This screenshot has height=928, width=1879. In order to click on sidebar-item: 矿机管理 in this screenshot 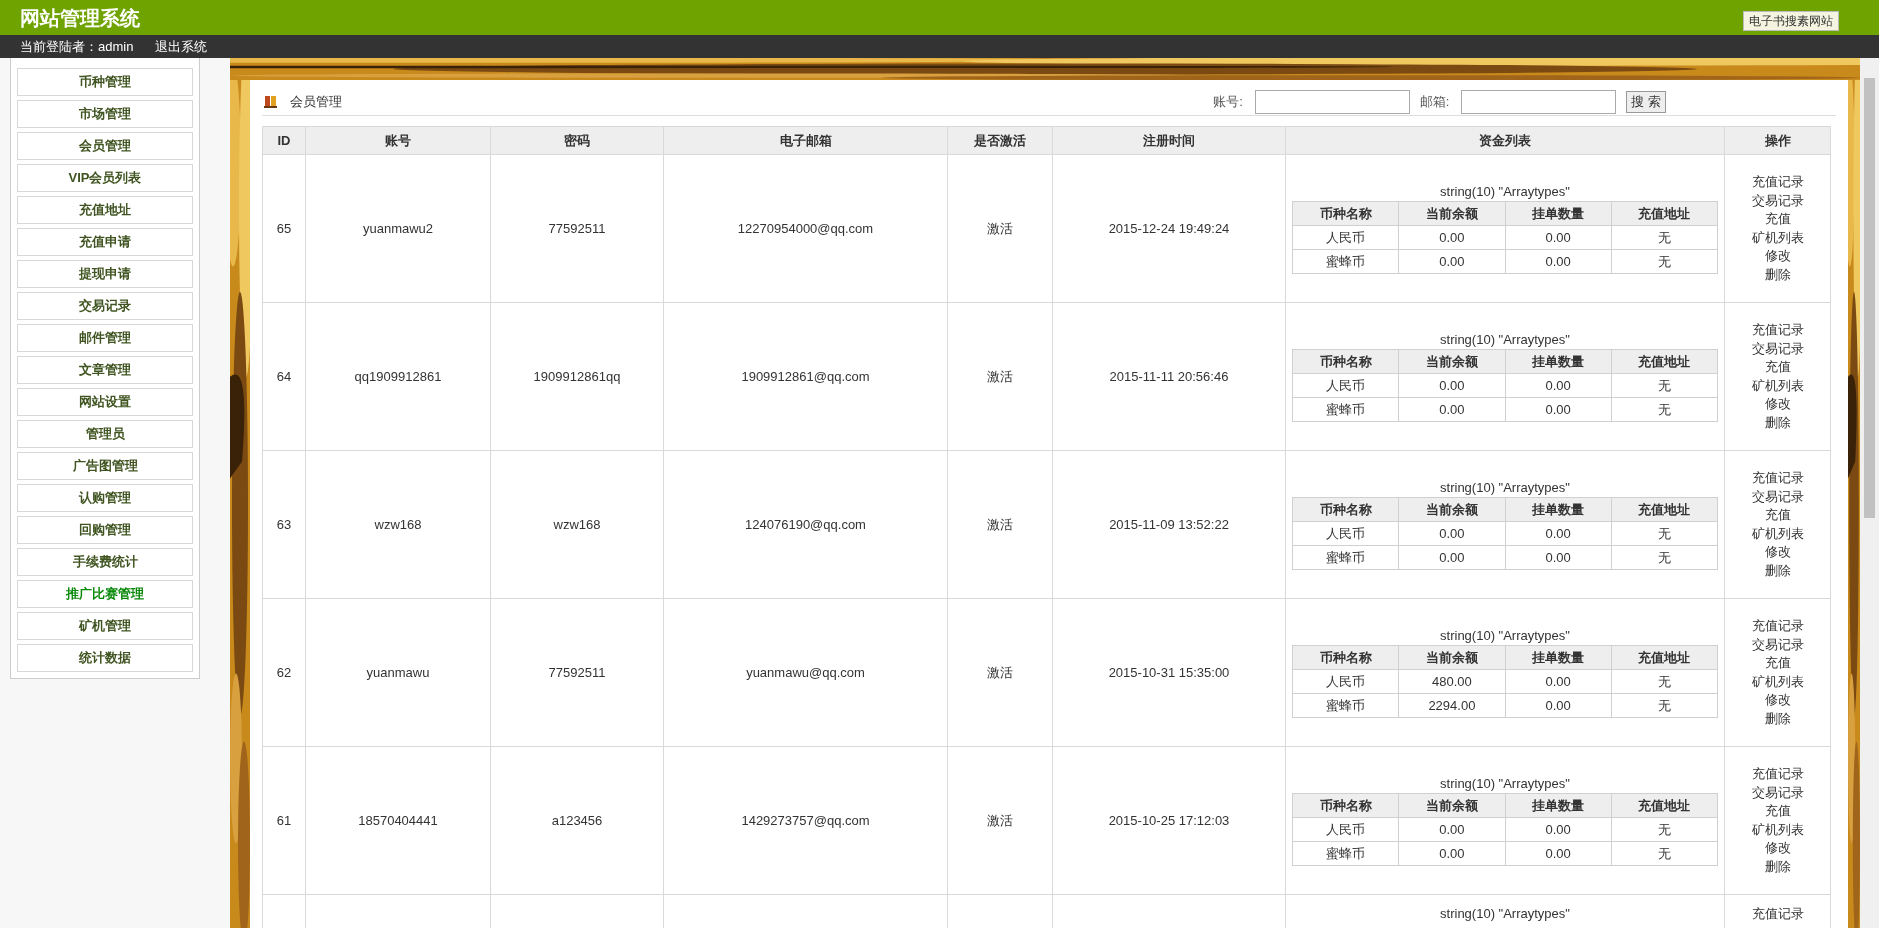, I will do `click(105, 626)`.